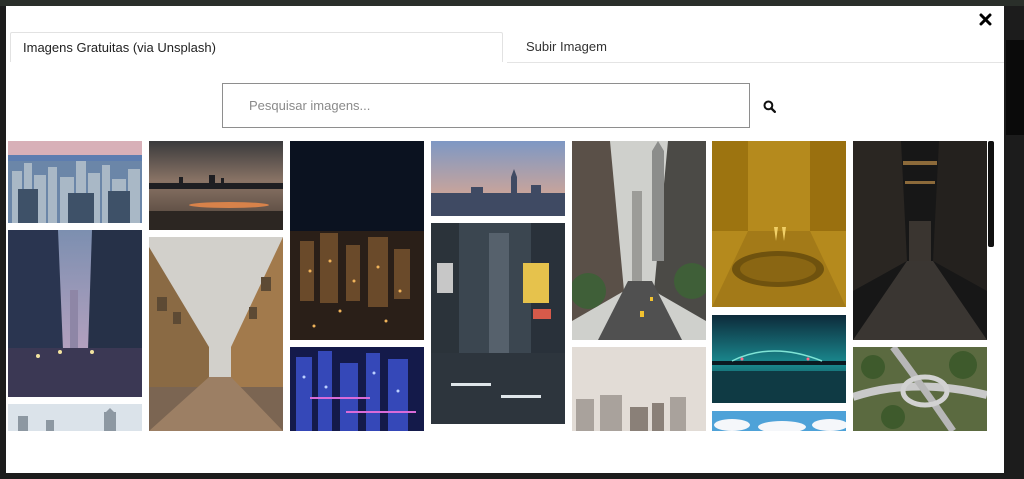 This screenshot has height=479, width=1024. What do you see at coordinates (779, 224) in the screenshot?
I see `thumbnail-amber-street-manhole` at bounding box center [779, 224].